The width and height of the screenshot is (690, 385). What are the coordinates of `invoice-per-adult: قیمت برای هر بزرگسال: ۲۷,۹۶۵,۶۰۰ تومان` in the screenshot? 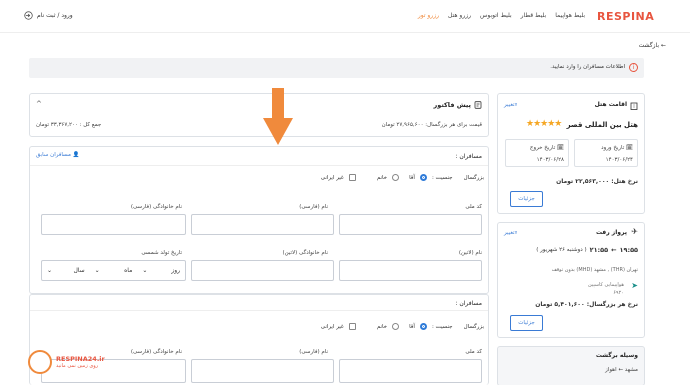 It's located at (431, 125).